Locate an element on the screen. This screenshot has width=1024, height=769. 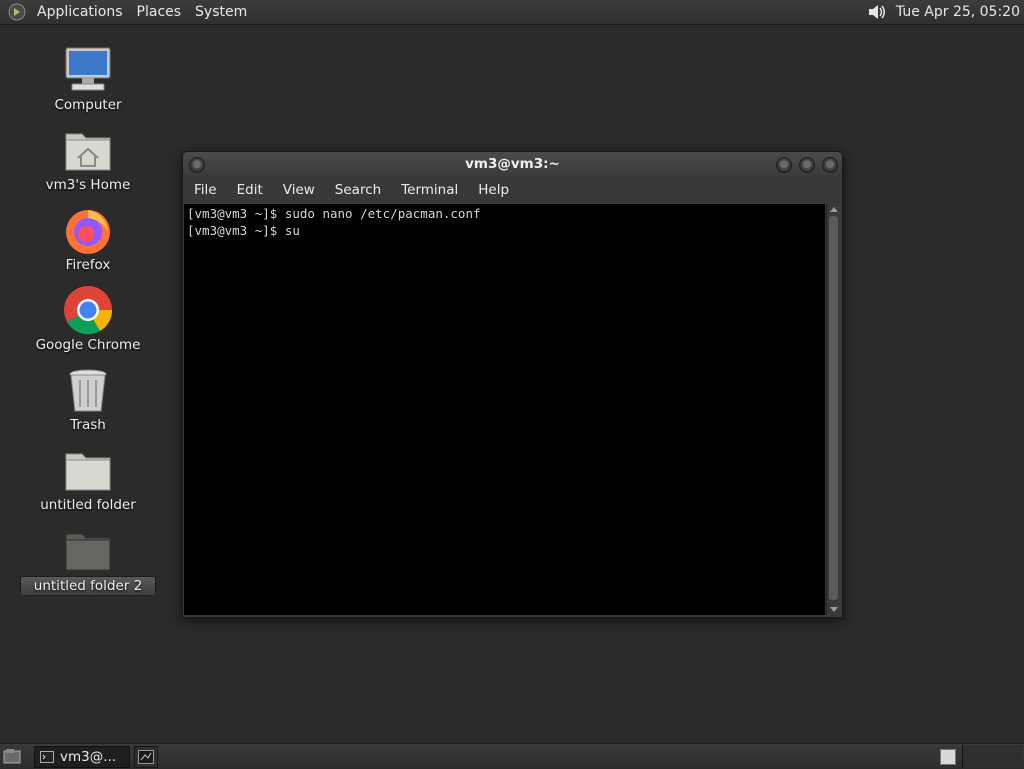
scroll-thumb is located at coordinates (833, 408).